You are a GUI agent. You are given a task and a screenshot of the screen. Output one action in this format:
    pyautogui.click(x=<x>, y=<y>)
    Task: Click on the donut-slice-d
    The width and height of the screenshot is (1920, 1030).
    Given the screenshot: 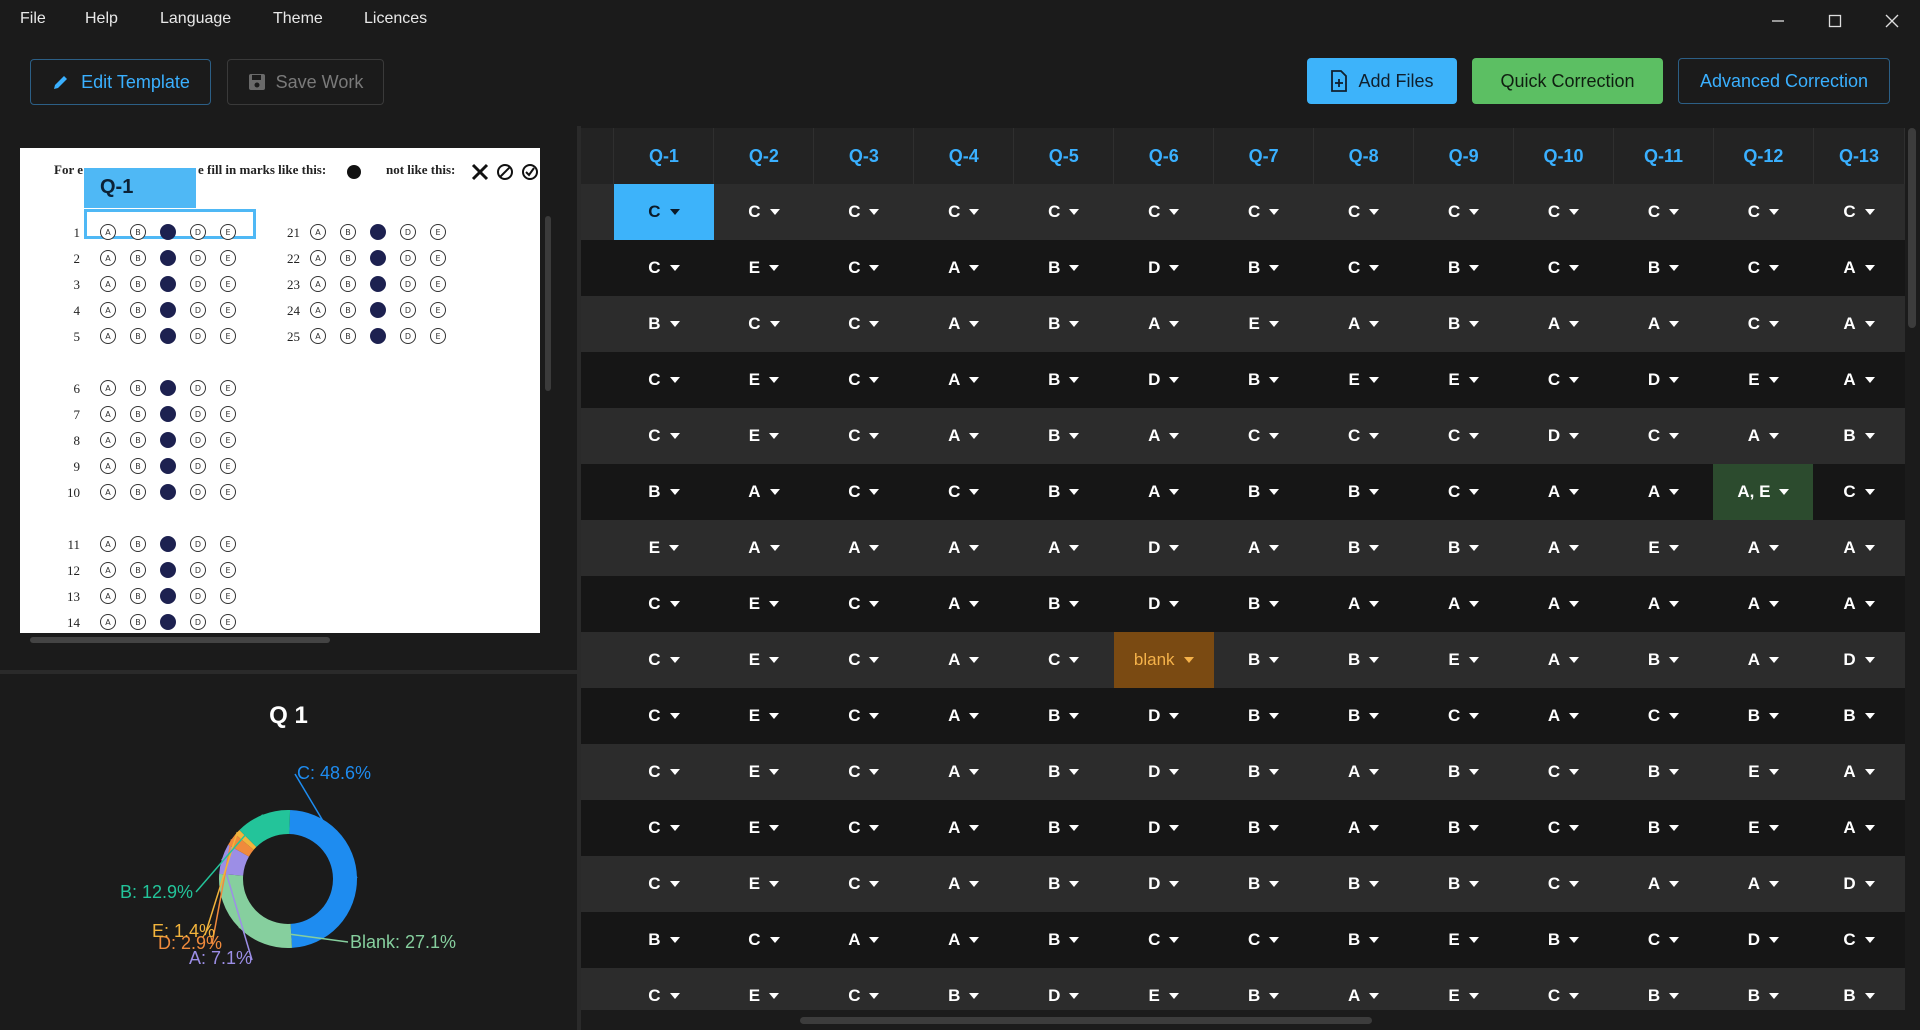 What is the action you would take?
    pyautogui.click(x=241, y=845)
    